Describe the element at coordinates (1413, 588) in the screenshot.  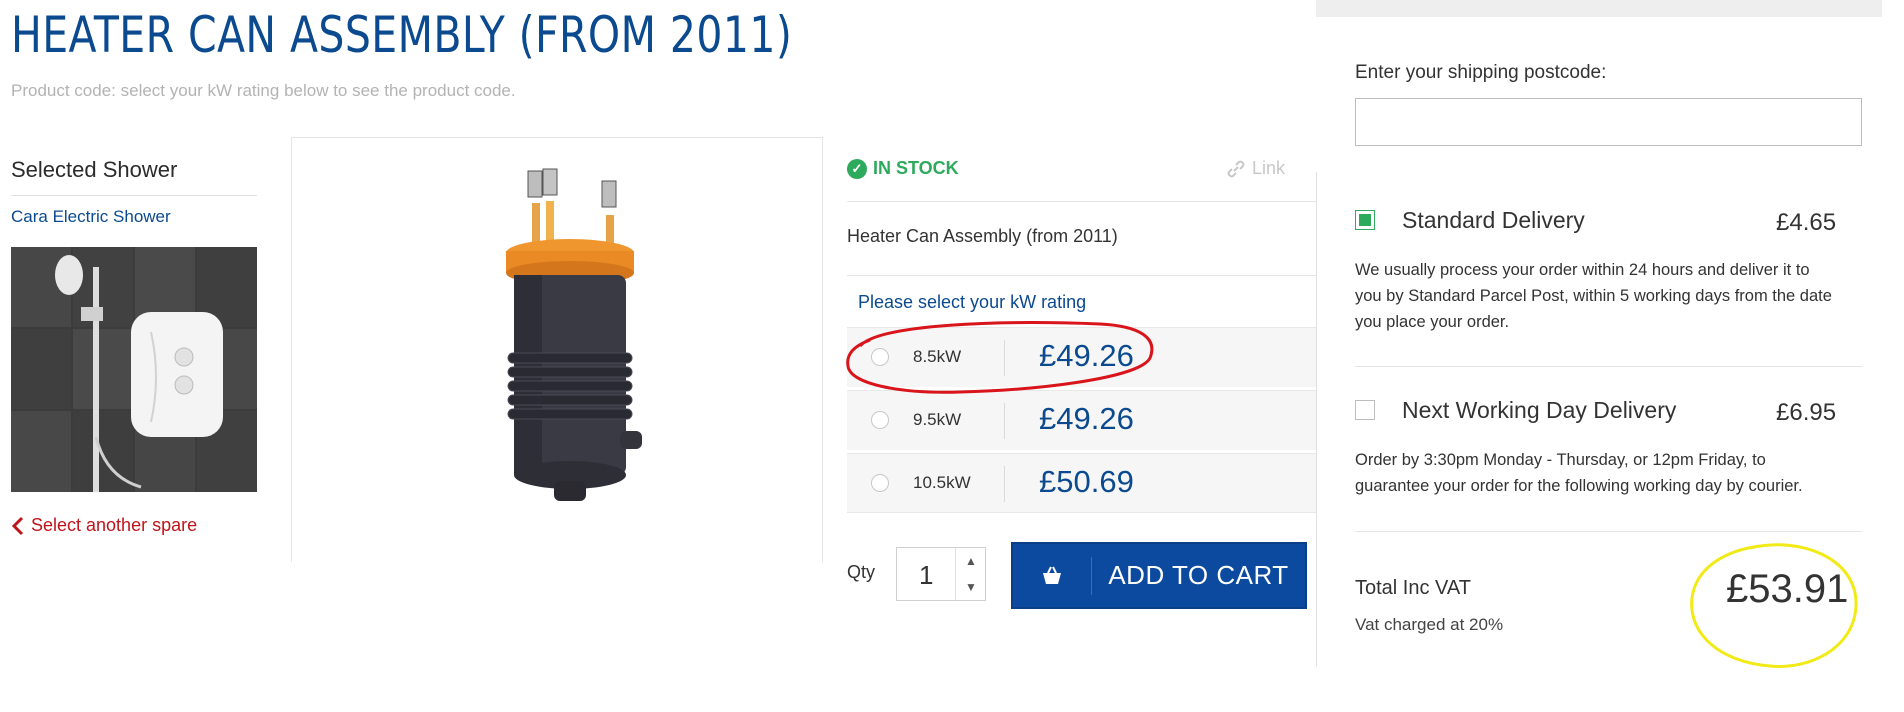
I see `total-label: Total Inc VAT` at that location.